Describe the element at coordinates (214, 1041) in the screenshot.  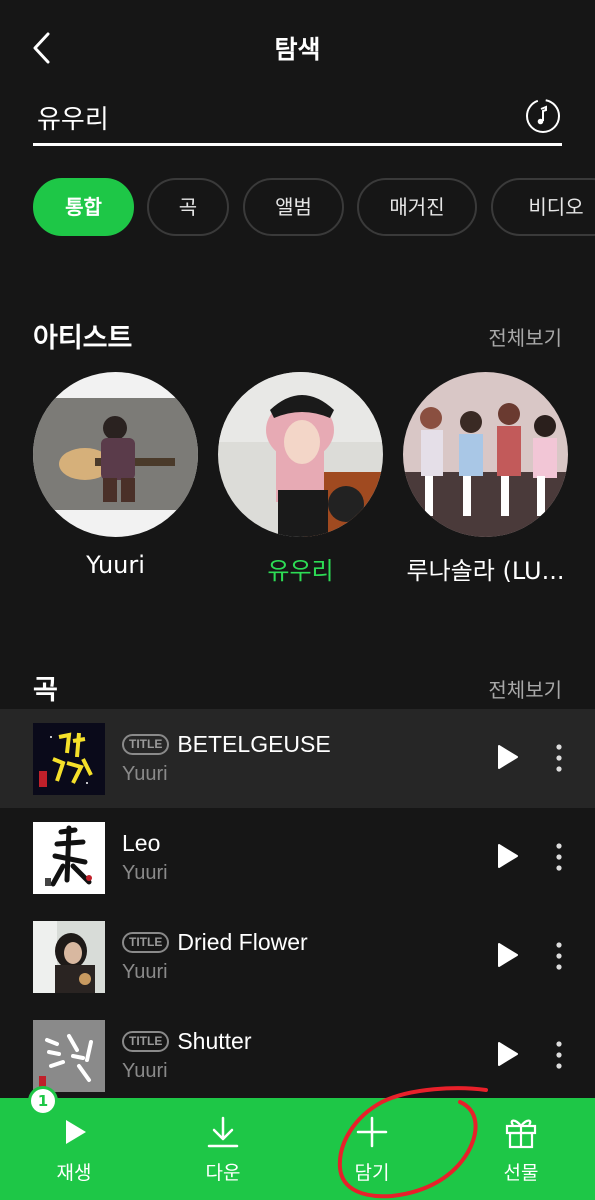
I see `song-title: Shutter` at that location.